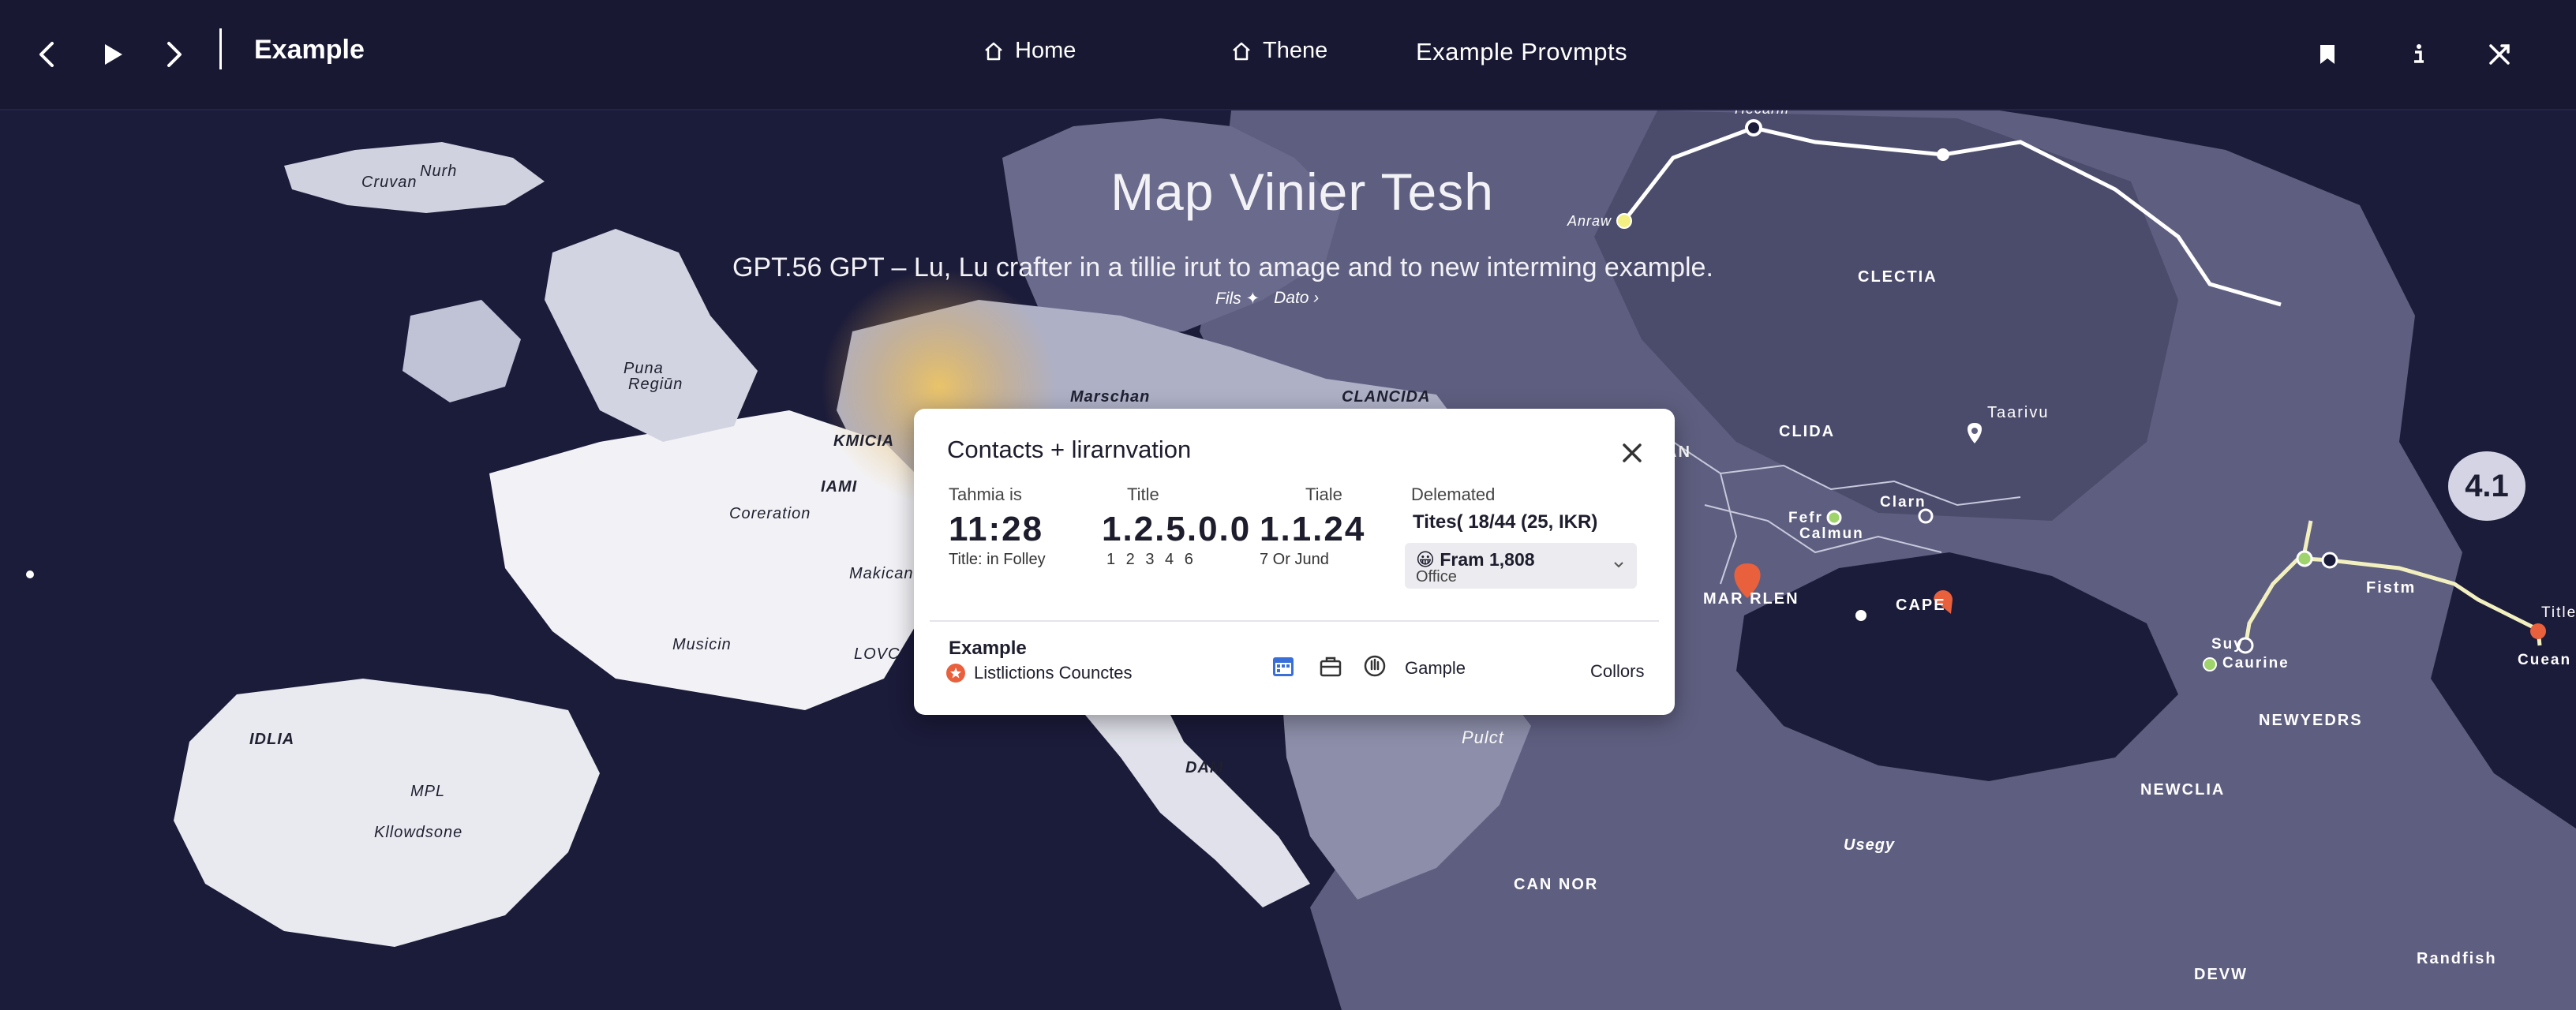  Describe the element at coordinates (1619, 566) in the screenshot. I see `chevron-down-icon` at that location.